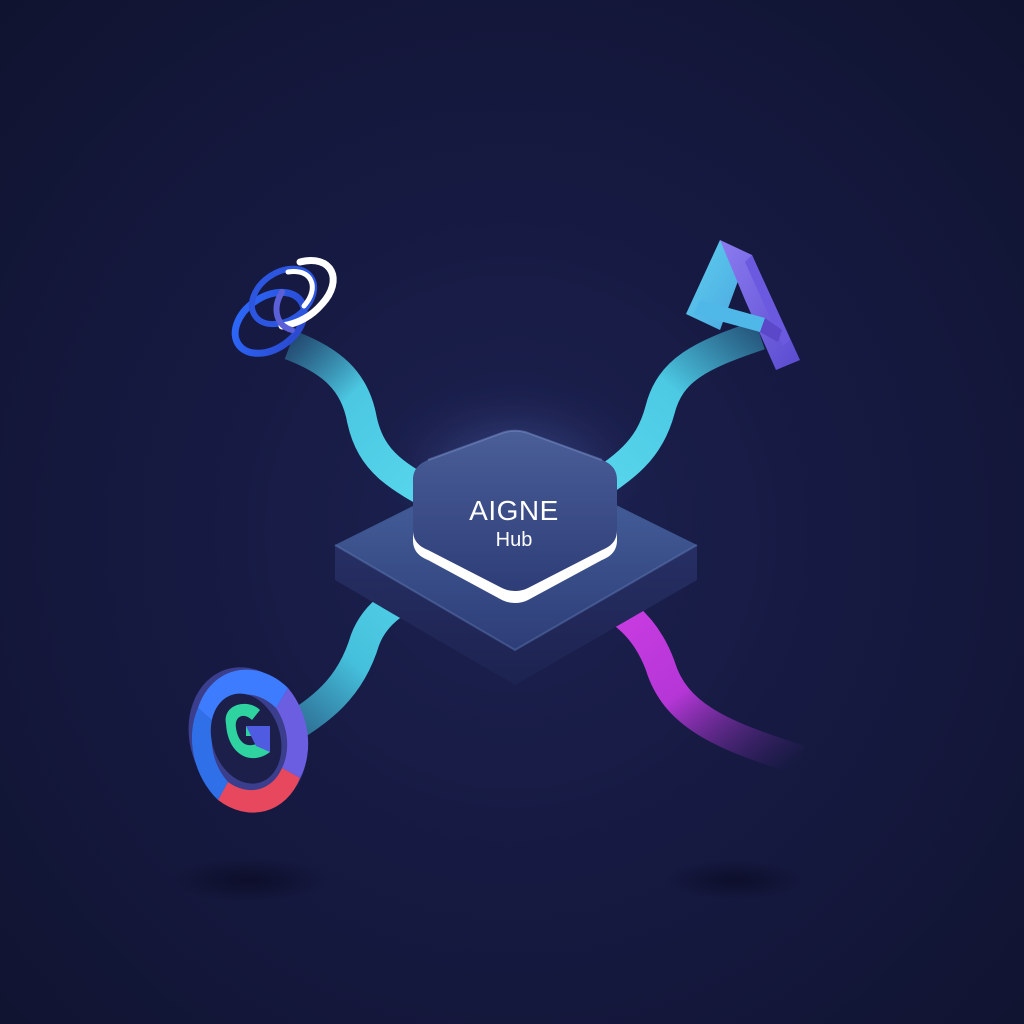 This screenshot has height=1024, width=1024. What do you see at coordinates (248, 740) in the screenshot?
I see `g-circle-icon` at bounding box center [248, 740].